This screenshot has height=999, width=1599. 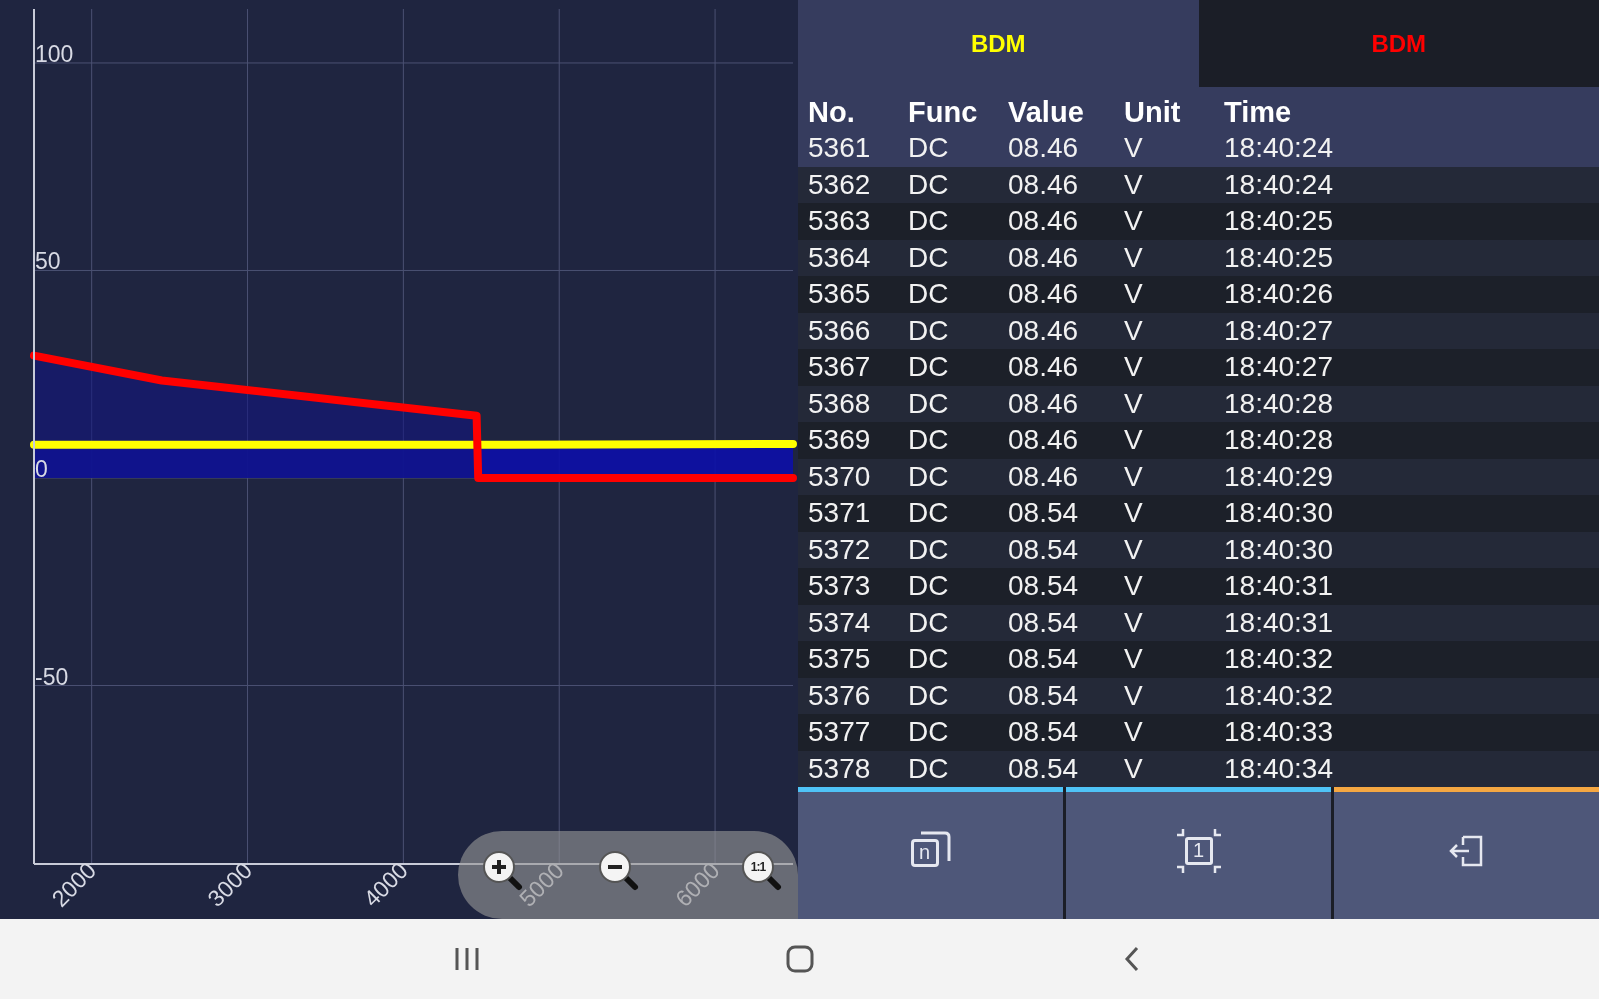 I want to click on axis-label: -50, so click(x=52, y=676).